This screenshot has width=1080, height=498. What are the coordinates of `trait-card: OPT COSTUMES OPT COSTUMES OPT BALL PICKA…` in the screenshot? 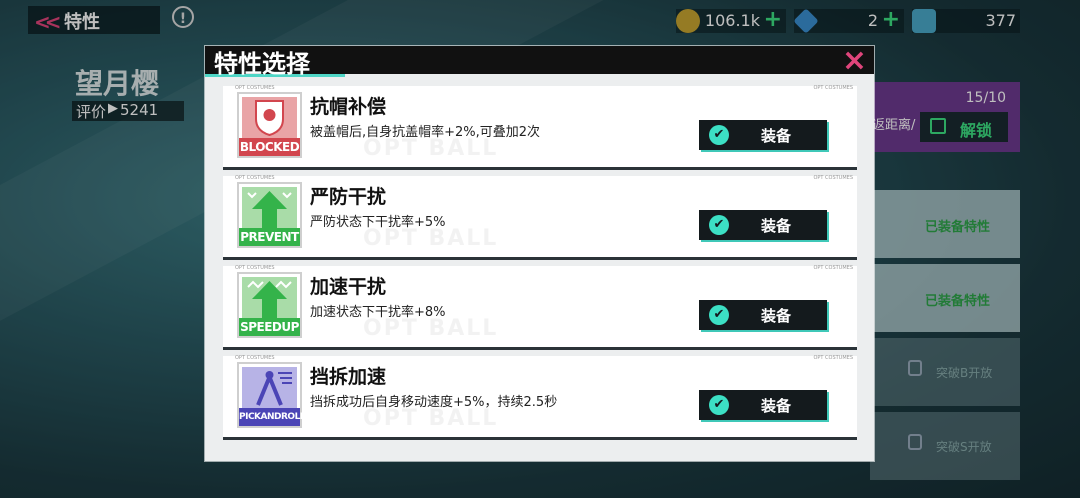 It's located at (540, 397).